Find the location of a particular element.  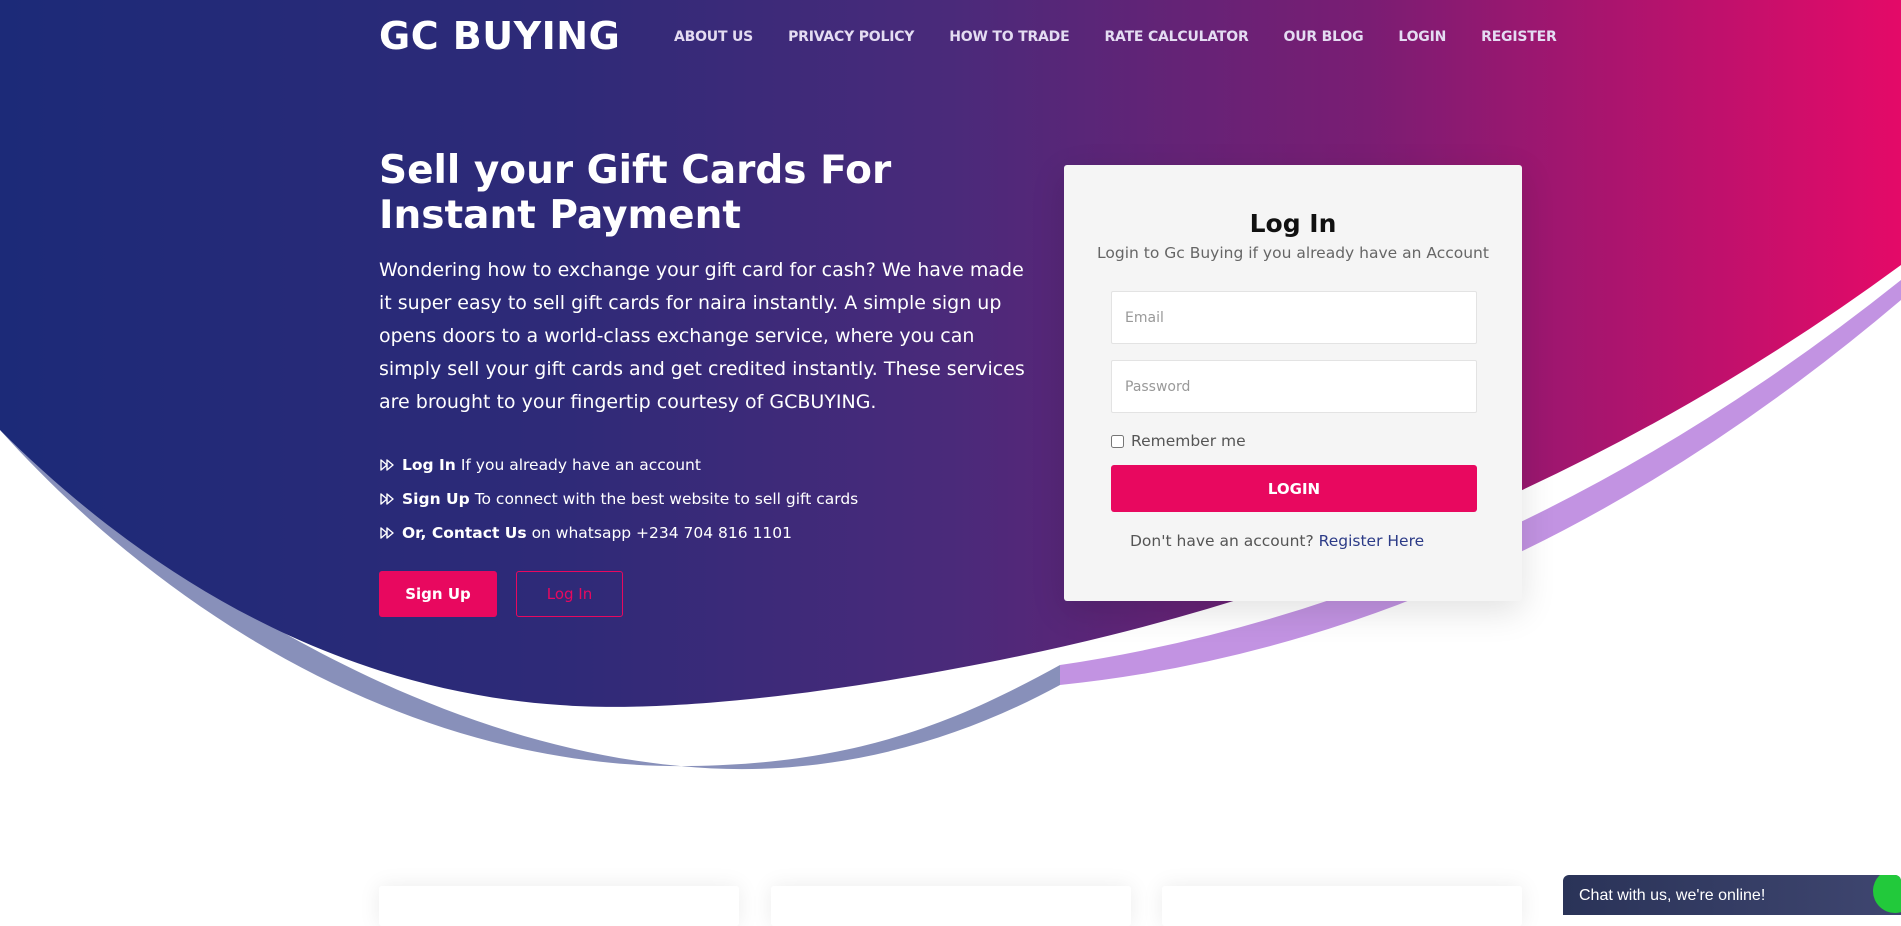

nav-login: LOGIN is located at coordinates (1422, 37).